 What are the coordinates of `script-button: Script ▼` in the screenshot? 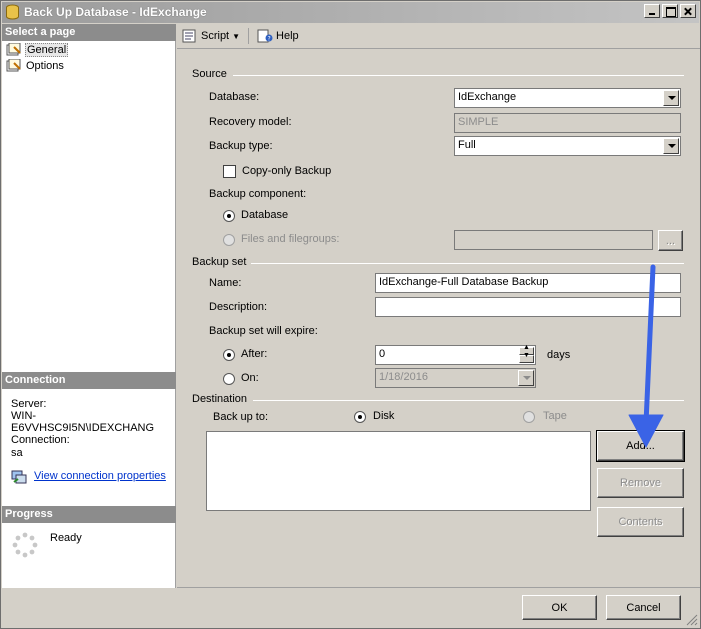 It's located at (211, 36).